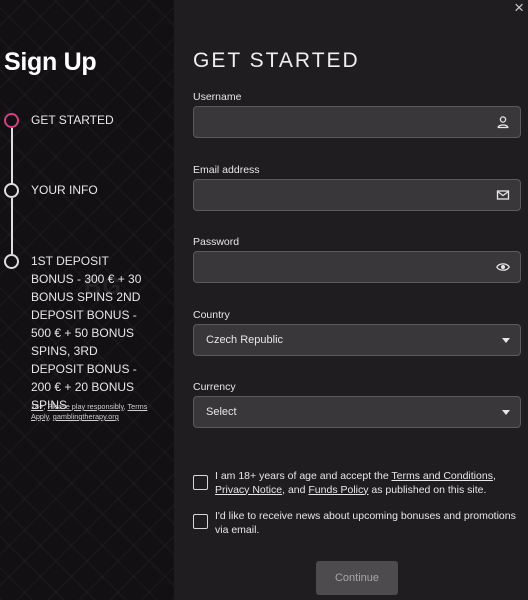 This screenshot has height=600, width=528. What do you see at coordinates (503, 267) in the screenshot?
I see `eye-icon` at bounding box center [503, 267].